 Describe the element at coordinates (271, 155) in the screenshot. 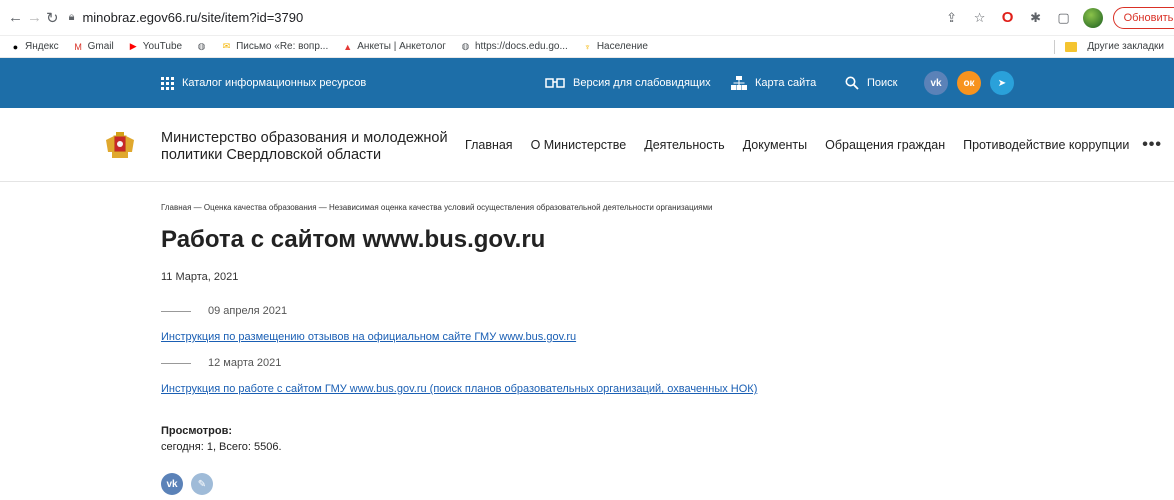

I see `org-name-line2: политики Свердловской области` at that location.